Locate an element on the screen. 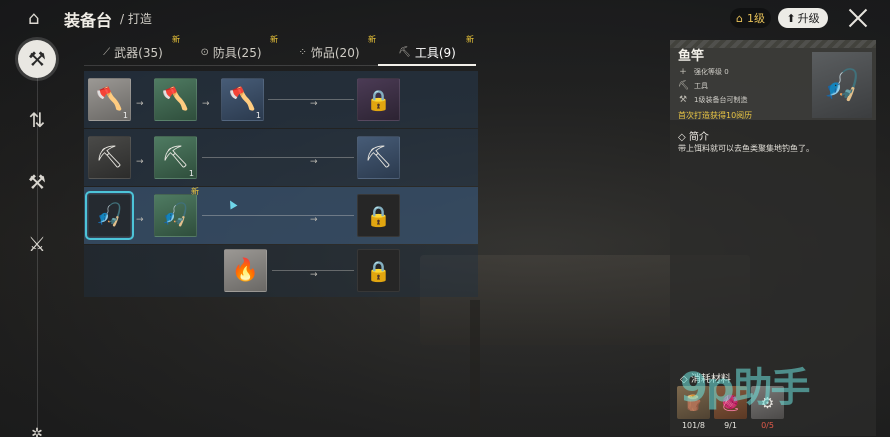  tab-armor: ⊙ 防具(25) 新 is located at coordinates (231, 50).